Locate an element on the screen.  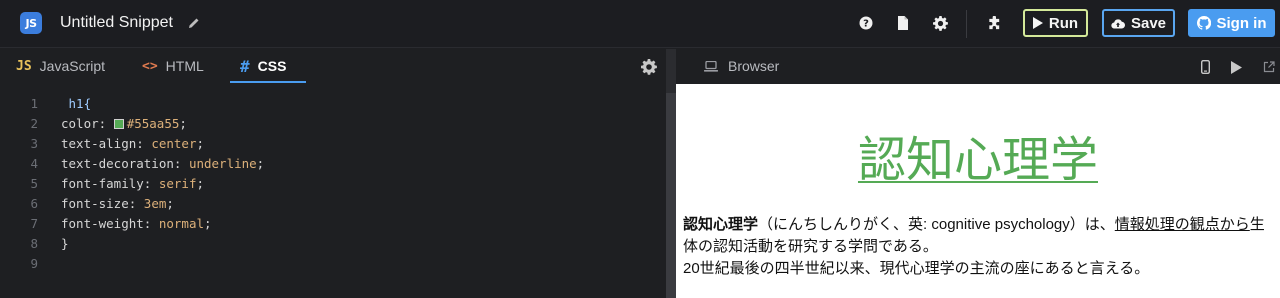
code-line: 6 font-size: 3em; is located at coordinates (330, 203).